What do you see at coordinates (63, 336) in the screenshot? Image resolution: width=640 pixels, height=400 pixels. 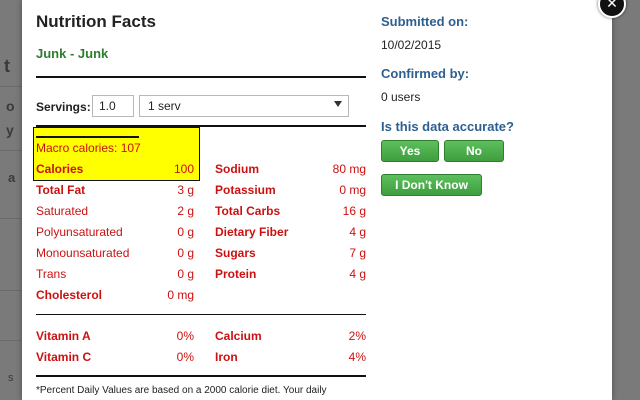 I see `vitamin-label-a: Vitamin A` at bounding box center [63, 336].